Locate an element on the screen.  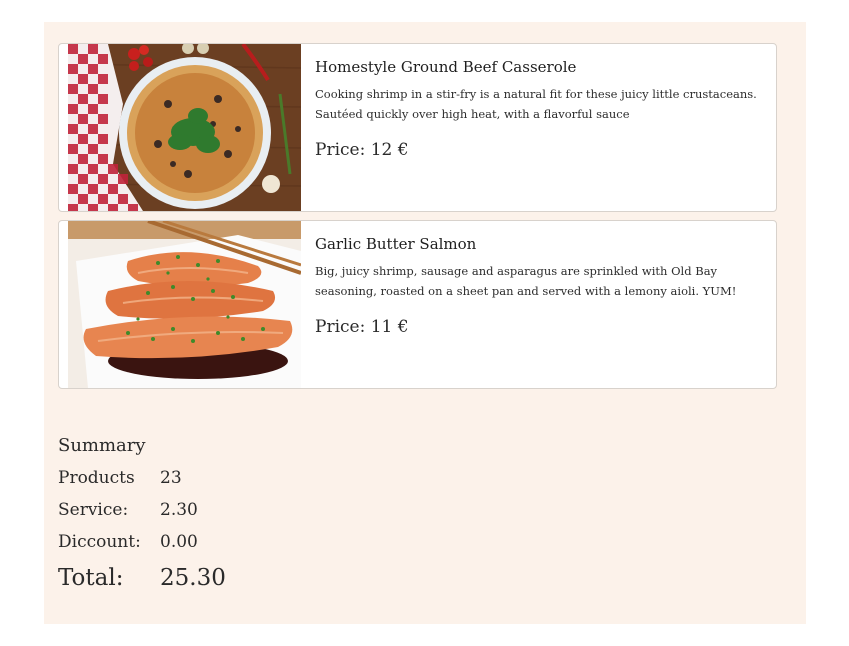
summary-service-row: Service: 2.30 is located at coordinates (208, 514).